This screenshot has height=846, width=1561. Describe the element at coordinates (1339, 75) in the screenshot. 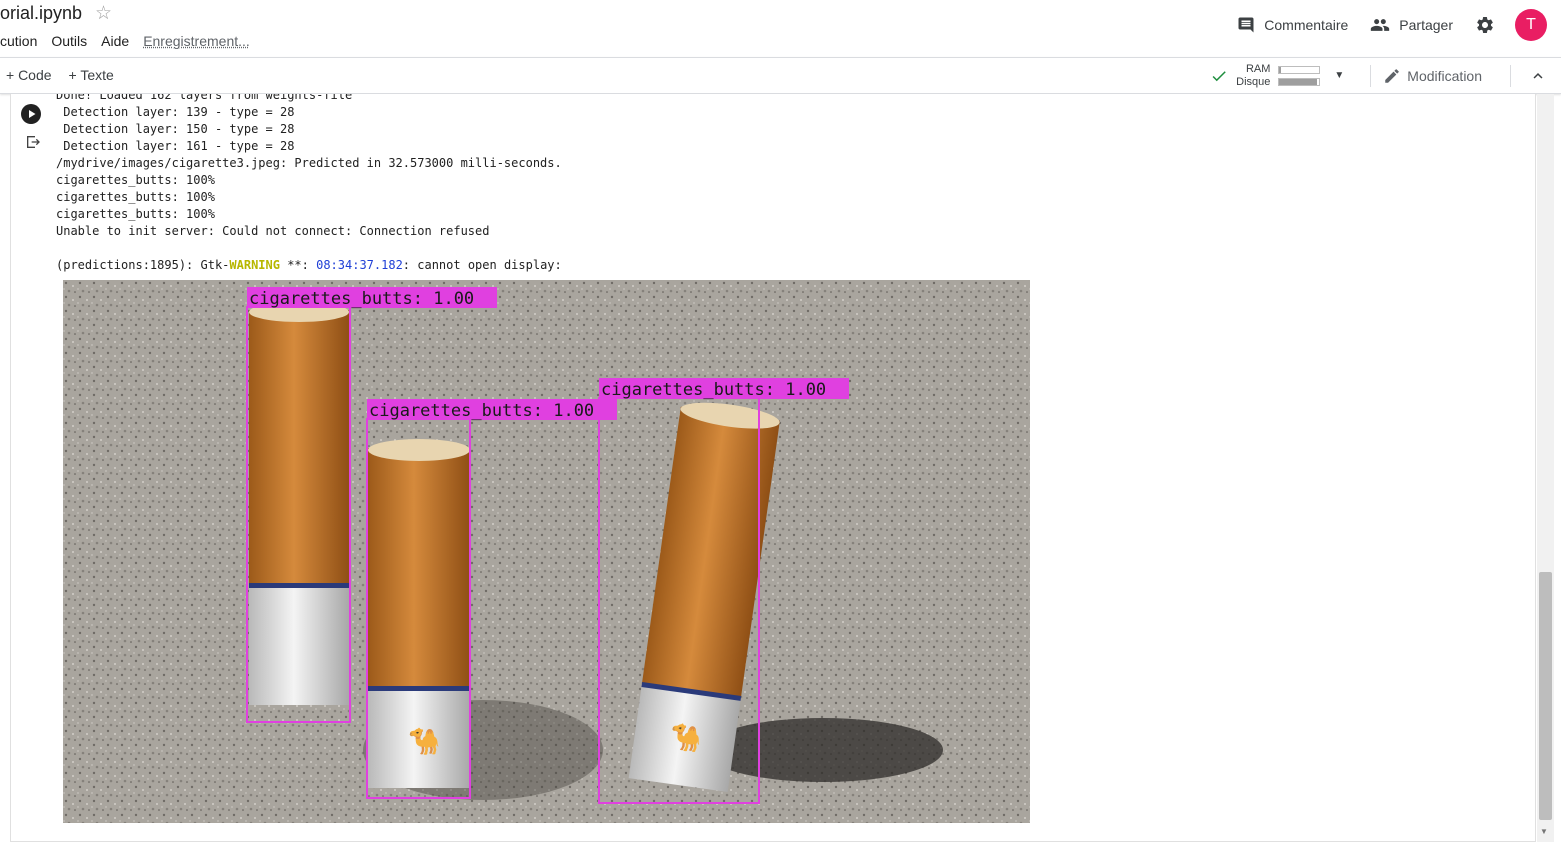

I see `caret-down-icon: ▼` at that location.